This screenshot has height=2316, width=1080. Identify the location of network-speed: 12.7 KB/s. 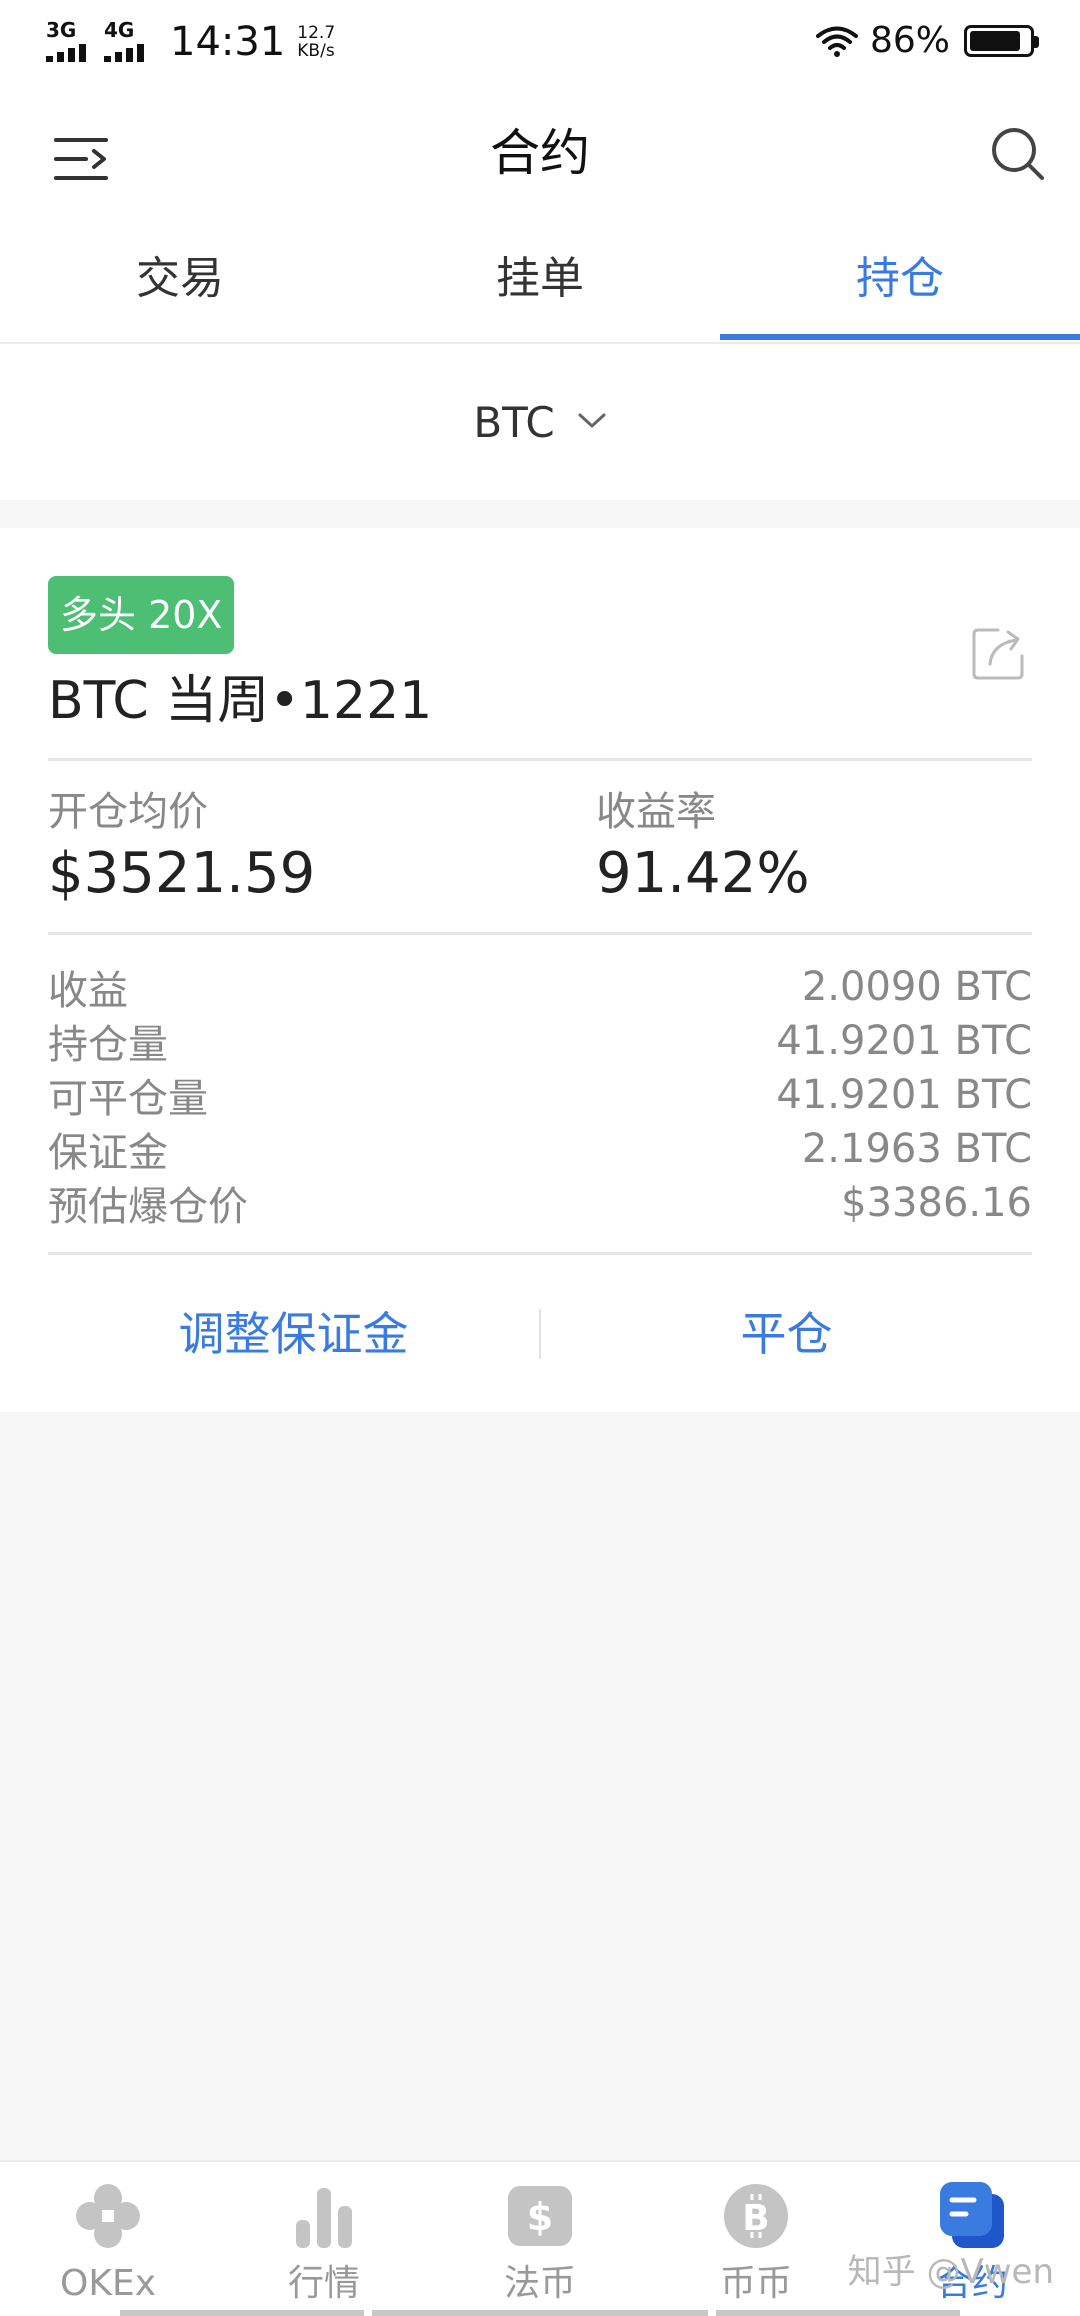
(327, 42).